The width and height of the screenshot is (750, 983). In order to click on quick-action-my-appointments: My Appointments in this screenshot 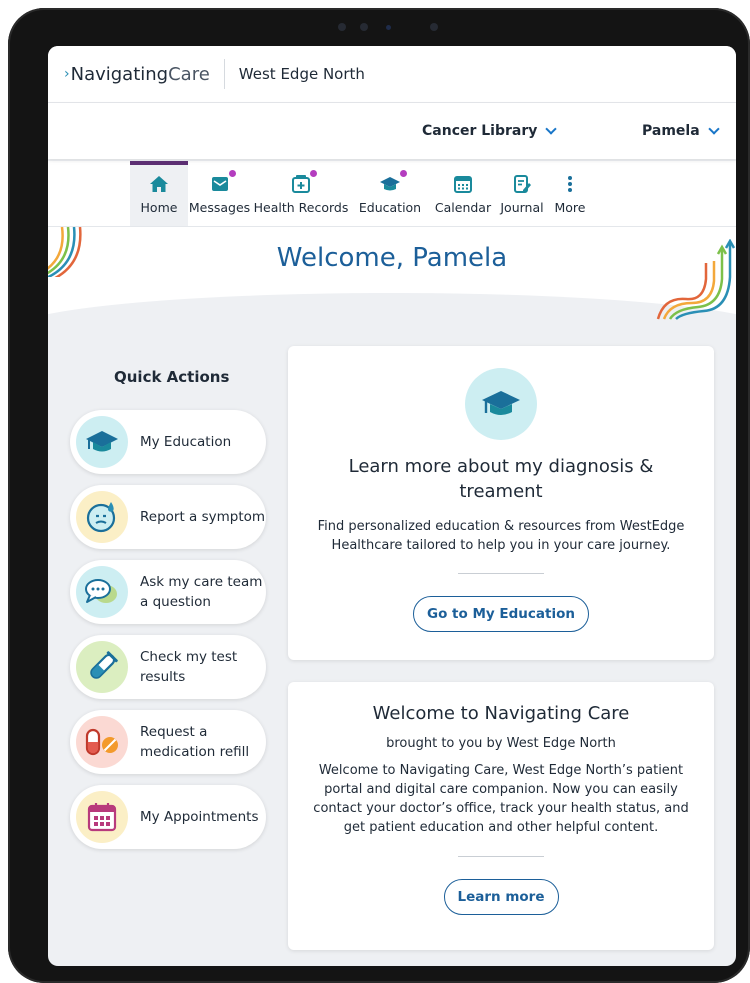, I will do `click(168, 817)`.